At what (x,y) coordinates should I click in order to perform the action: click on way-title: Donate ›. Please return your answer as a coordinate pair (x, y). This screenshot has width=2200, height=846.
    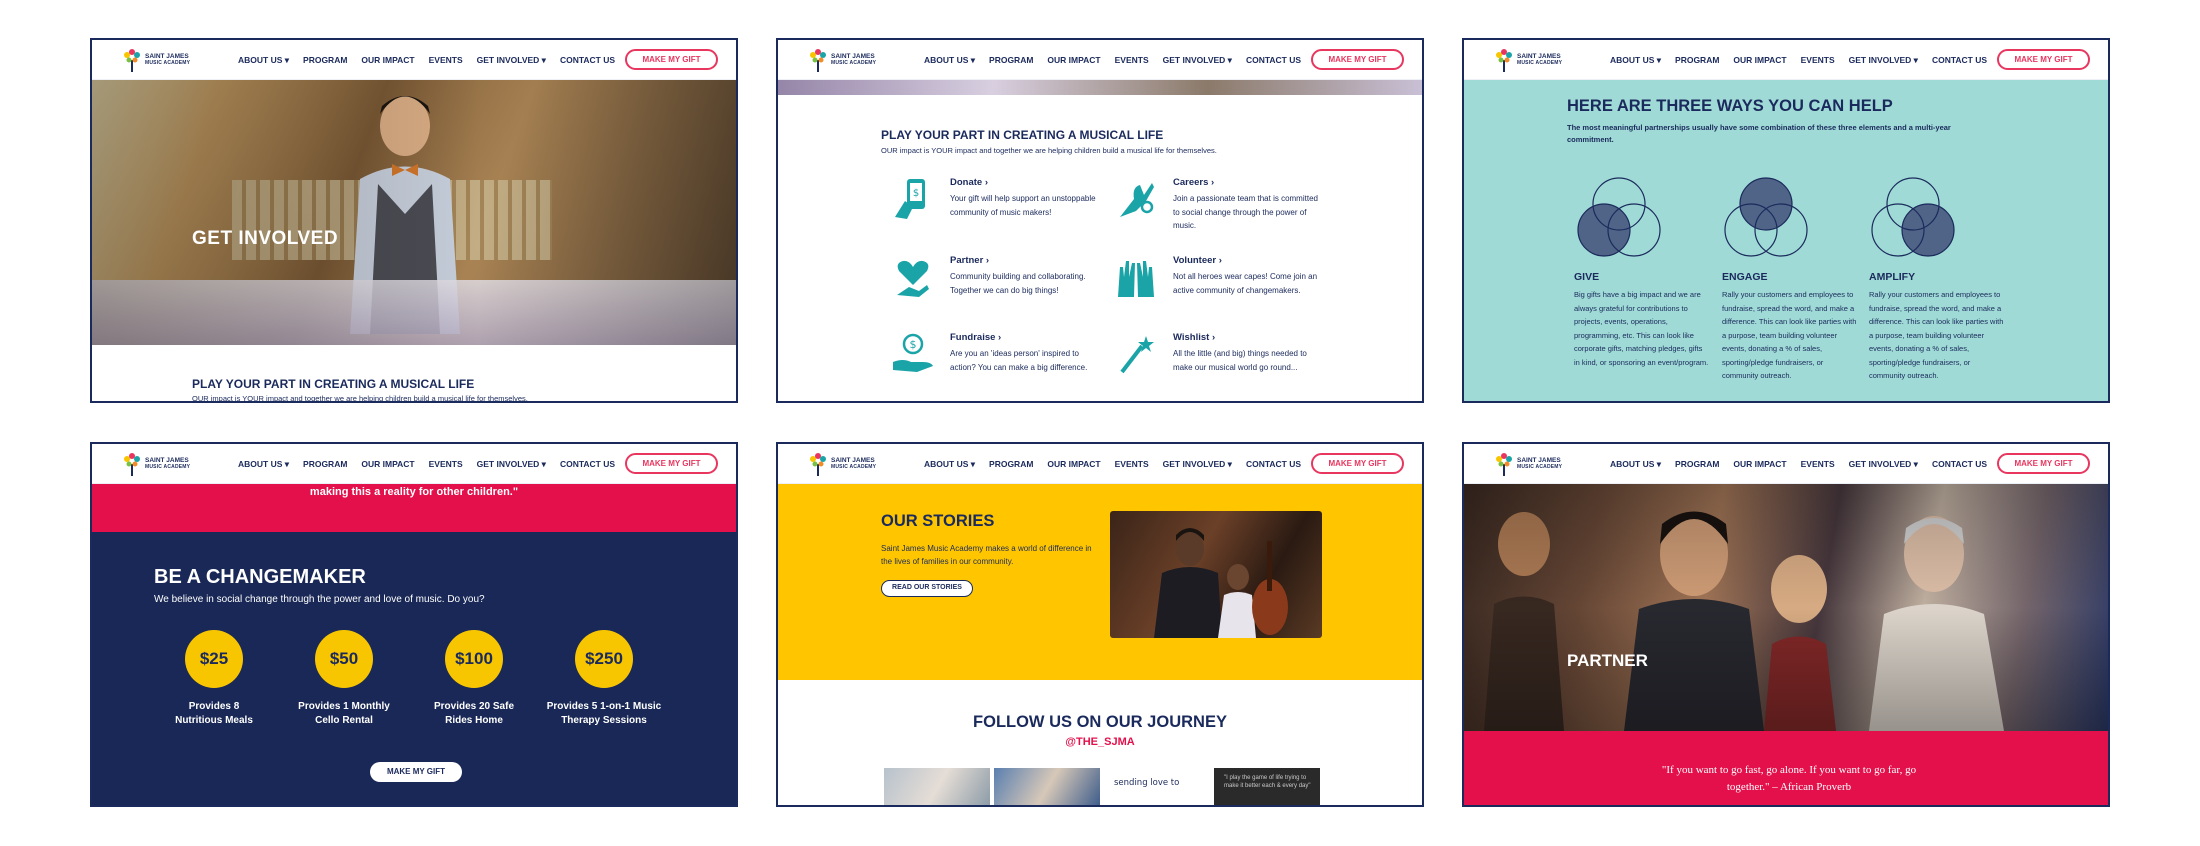
    Looking at the image, I should click on (969, 182).